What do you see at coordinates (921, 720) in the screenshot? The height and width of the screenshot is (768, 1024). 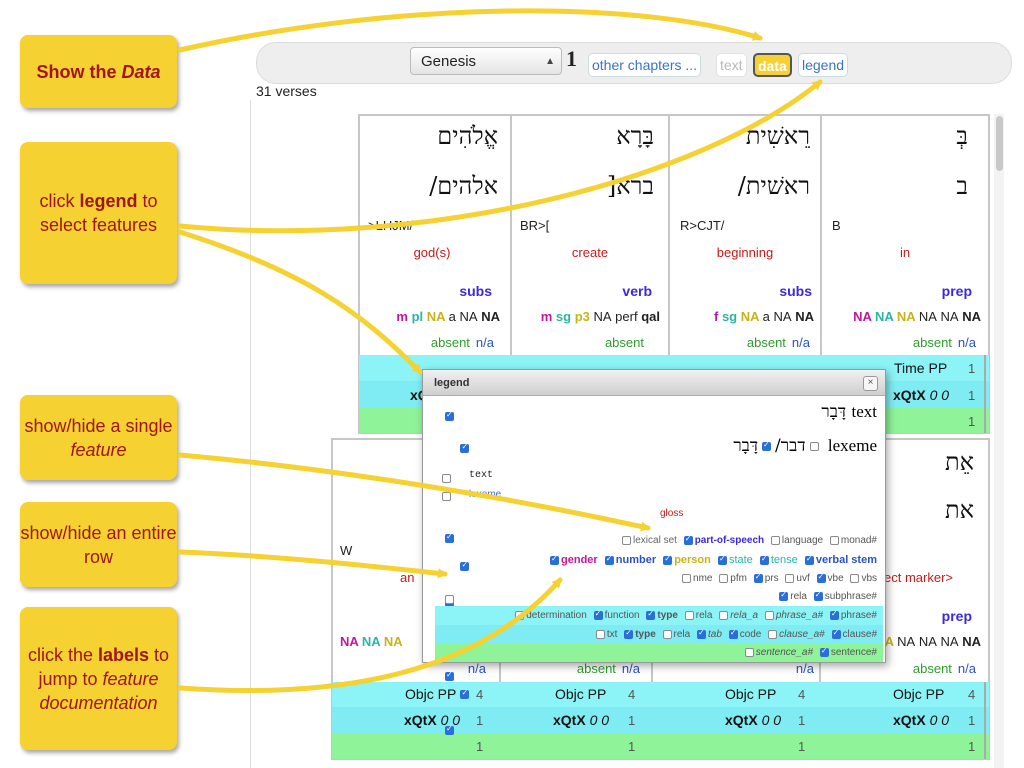 I see `clause-label: xQtX 0 0` at bounding box center [921, 720].